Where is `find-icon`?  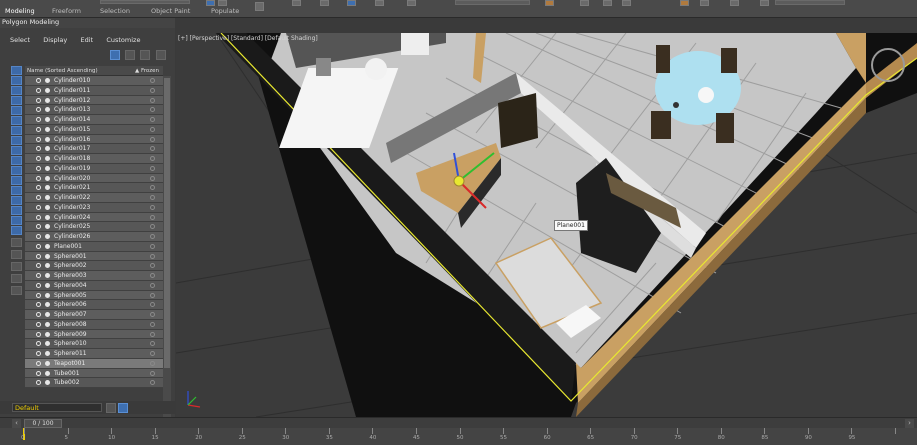
find-icon is located at coordinates (16, 266).